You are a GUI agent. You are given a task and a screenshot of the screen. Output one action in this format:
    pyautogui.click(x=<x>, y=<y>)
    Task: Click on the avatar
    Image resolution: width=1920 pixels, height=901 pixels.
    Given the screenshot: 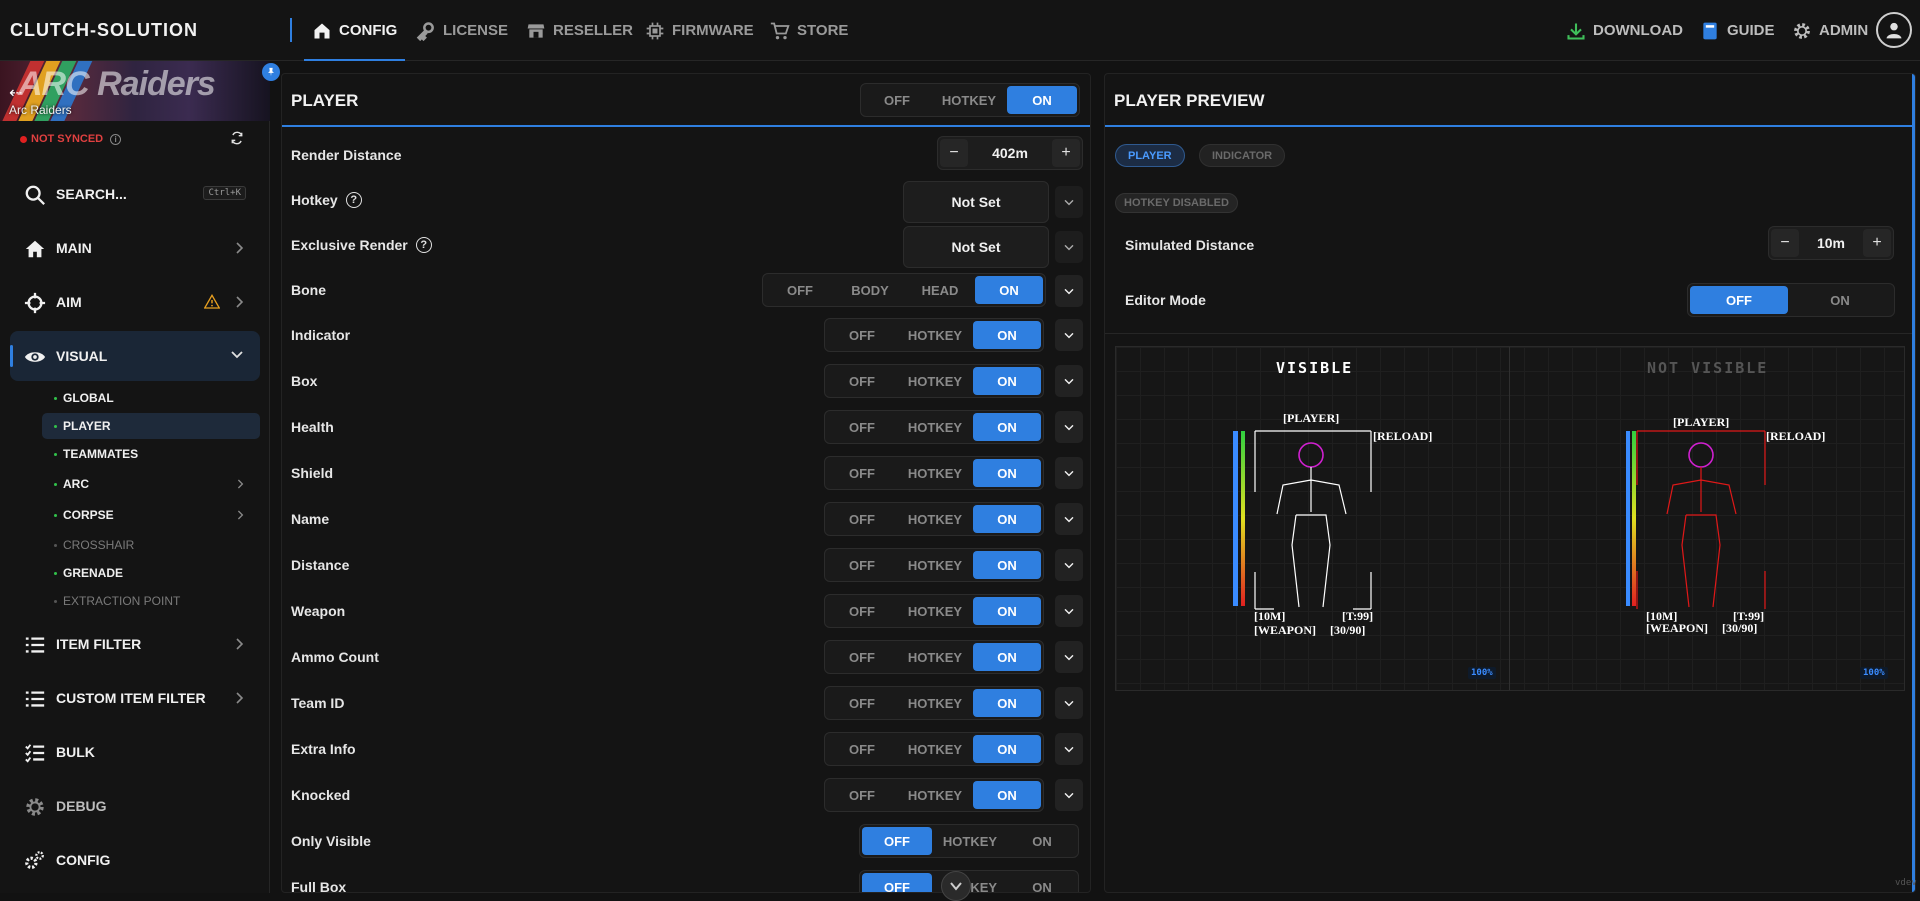 What is the action you would take?
    pyautogui.click(x=1894, y=30)
    